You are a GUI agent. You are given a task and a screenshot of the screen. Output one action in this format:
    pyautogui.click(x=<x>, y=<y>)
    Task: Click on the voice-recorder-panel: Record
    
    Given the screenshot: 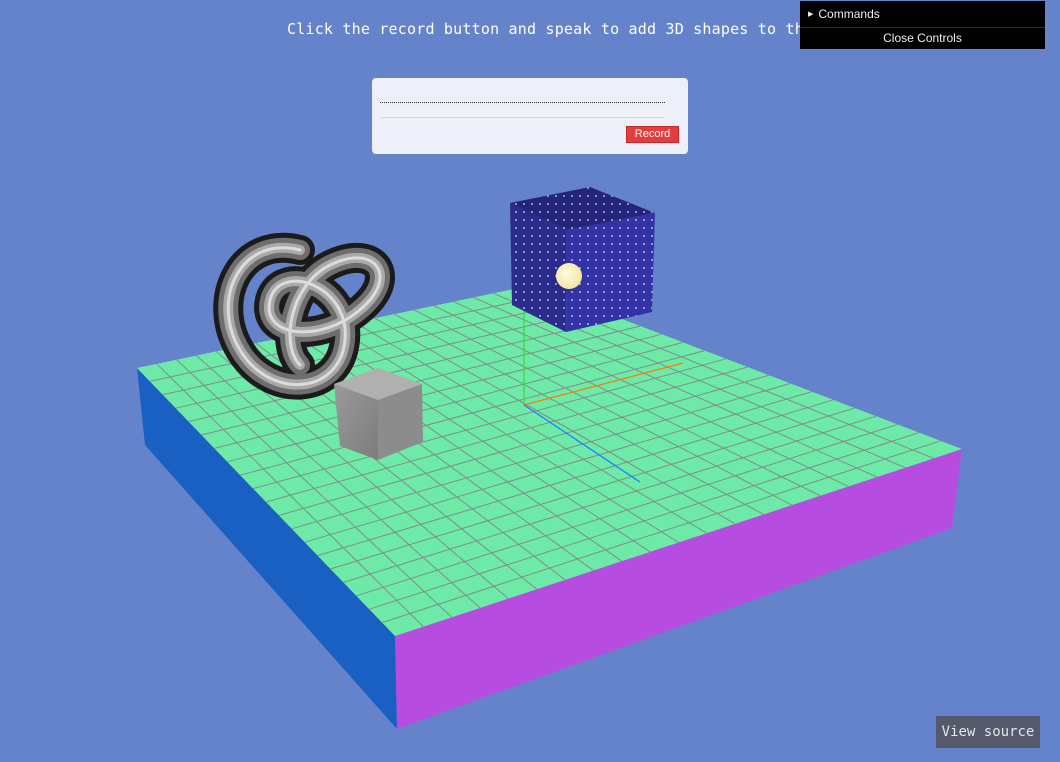 What is the action you would take?
    pyautogui.click(x=530, y=116)
    